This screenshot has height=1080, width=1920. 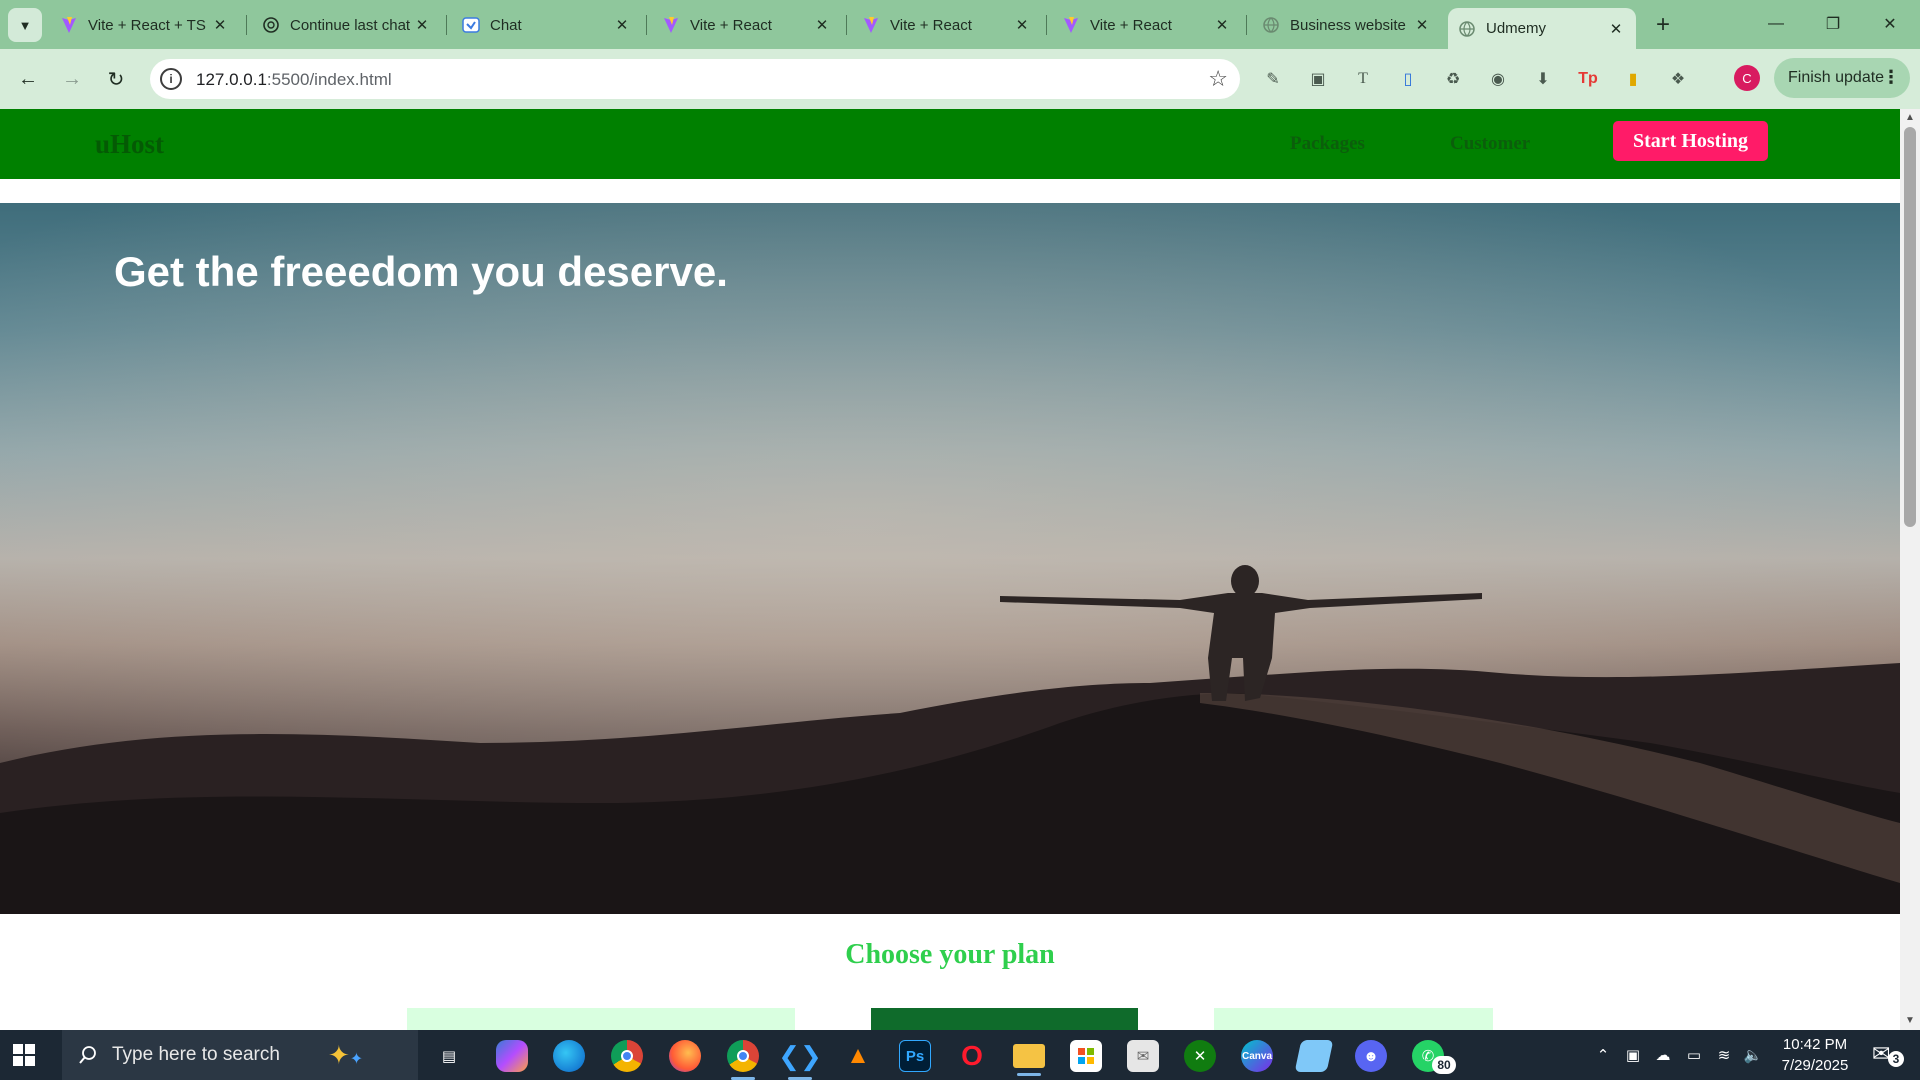 I want to click on back-button: ←, so click(x=28, y=79).